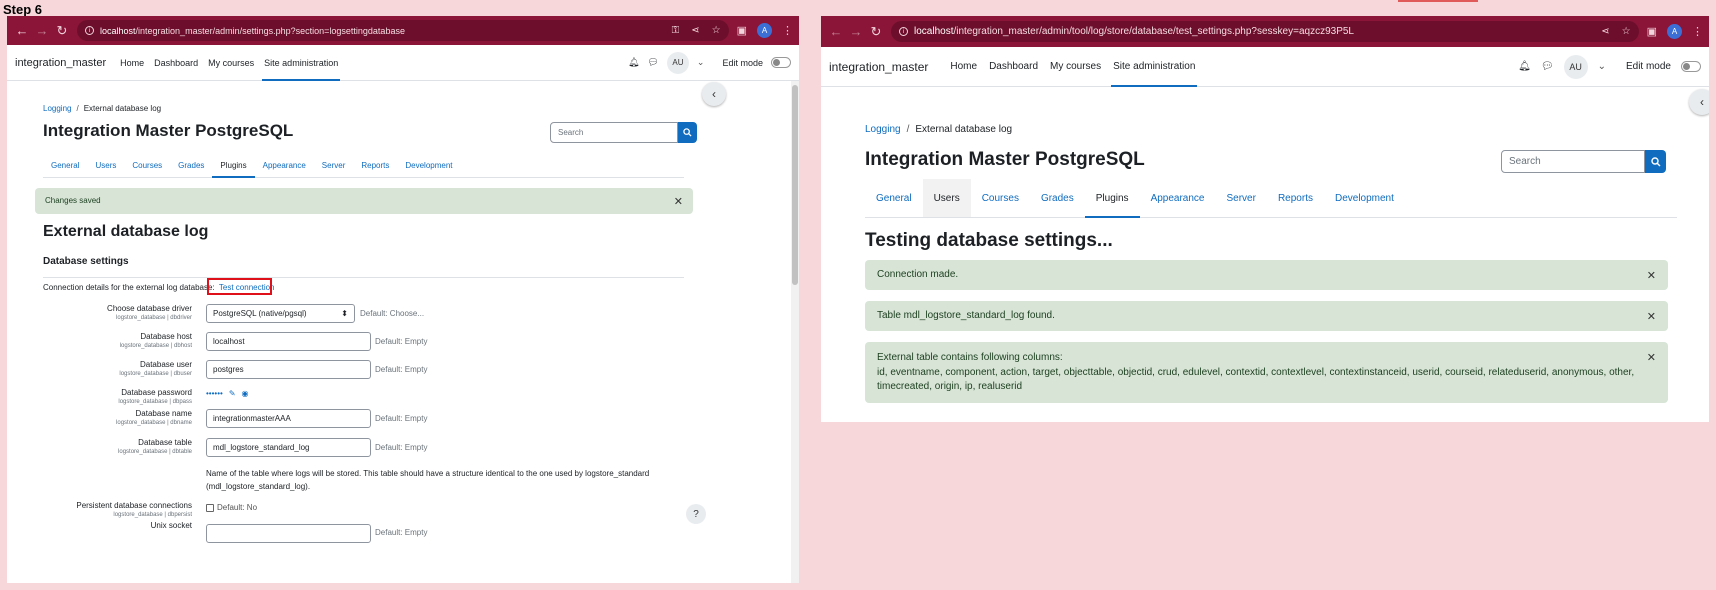 This screenshot has width=1716, height=590. Describe the element at coordinates (344, 313) in the screenshot. I see `select-arrows-icon: ⬍` at that location.